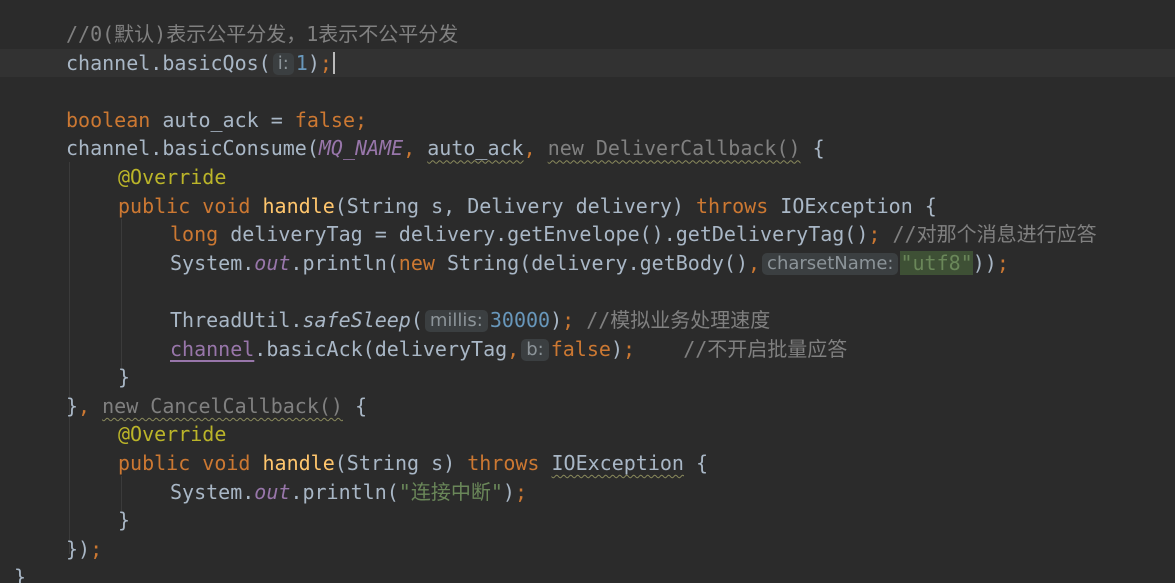 The height and width of the screenshot is (583, 1175). Describe the element at coordinates (475, 148) in the screenshot. I see `code-token-plain: auto_ack` at that location.